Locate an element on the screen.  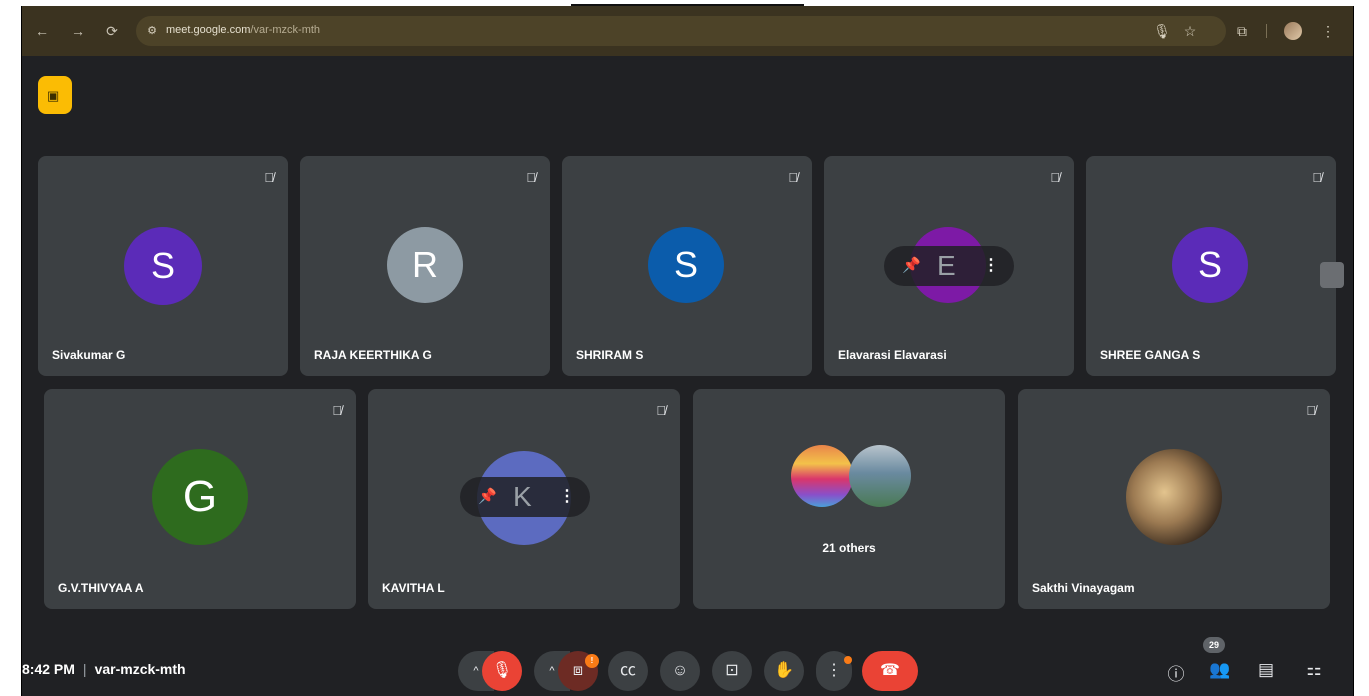
side-panel-handle is located at coordinates (1332, 275).